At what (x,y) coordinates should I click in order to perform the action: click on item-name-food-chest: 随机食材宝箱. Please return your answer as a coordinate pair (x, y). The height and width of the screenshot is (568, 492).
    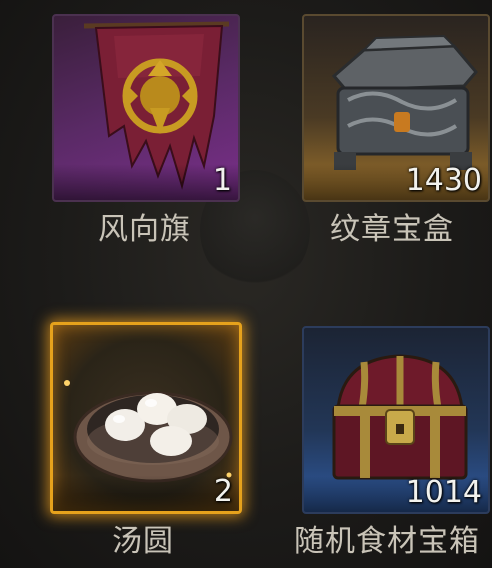
    Looking at the image, I should click on (387, 541).